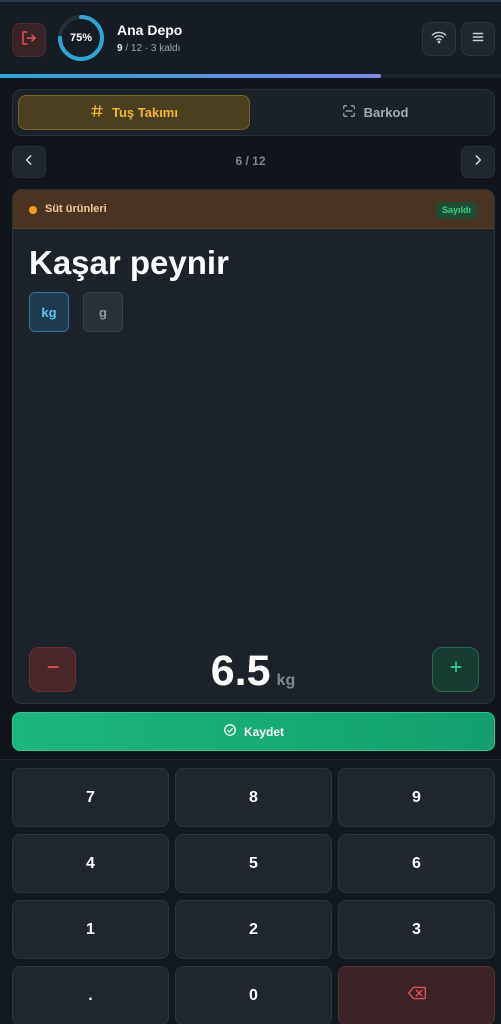 This screenshot has height=1024, width=501. I want to click on hamburger-icon, so click(478, 39).